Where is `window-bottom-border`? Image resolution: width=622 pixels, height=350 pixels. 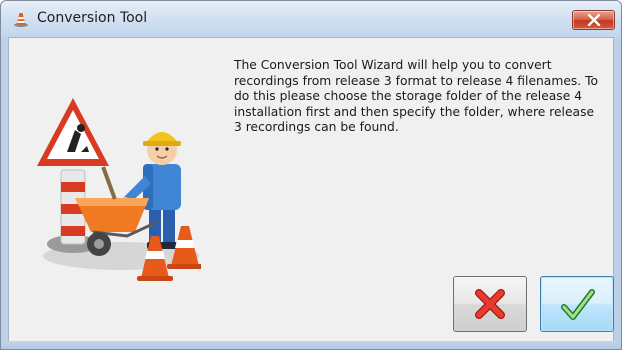 window-bottom-border is located at coordinates (311, 345).